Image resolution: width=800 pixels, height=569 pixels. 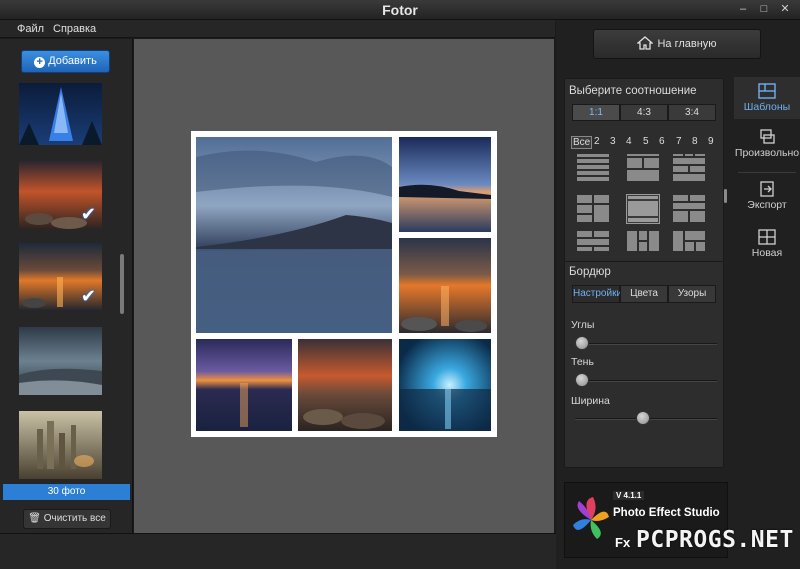 I want to click on collage-cell-sunset-beach, so click(x=445, y=285).